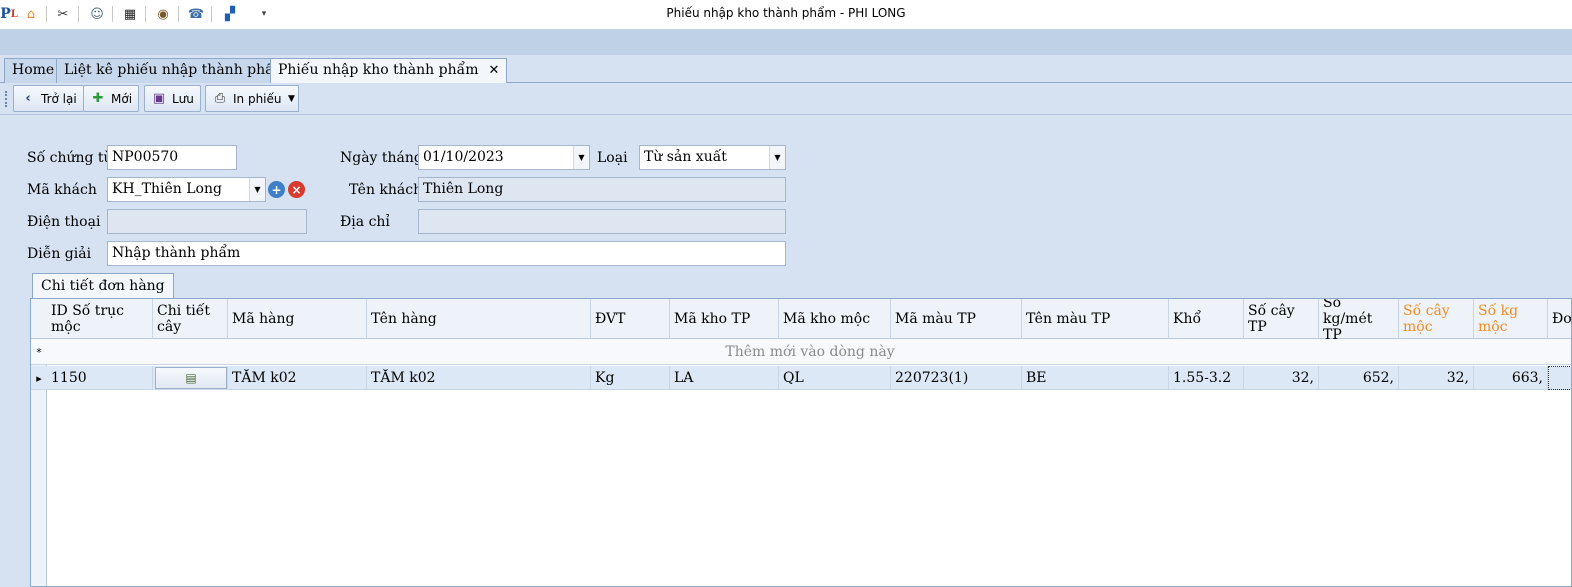 The image size is (1572, 587). What do you see at coordinates (386, 190) in the screenshot?
I see `ten-khach-label: Tên khách` at bounding box center [386, 190].